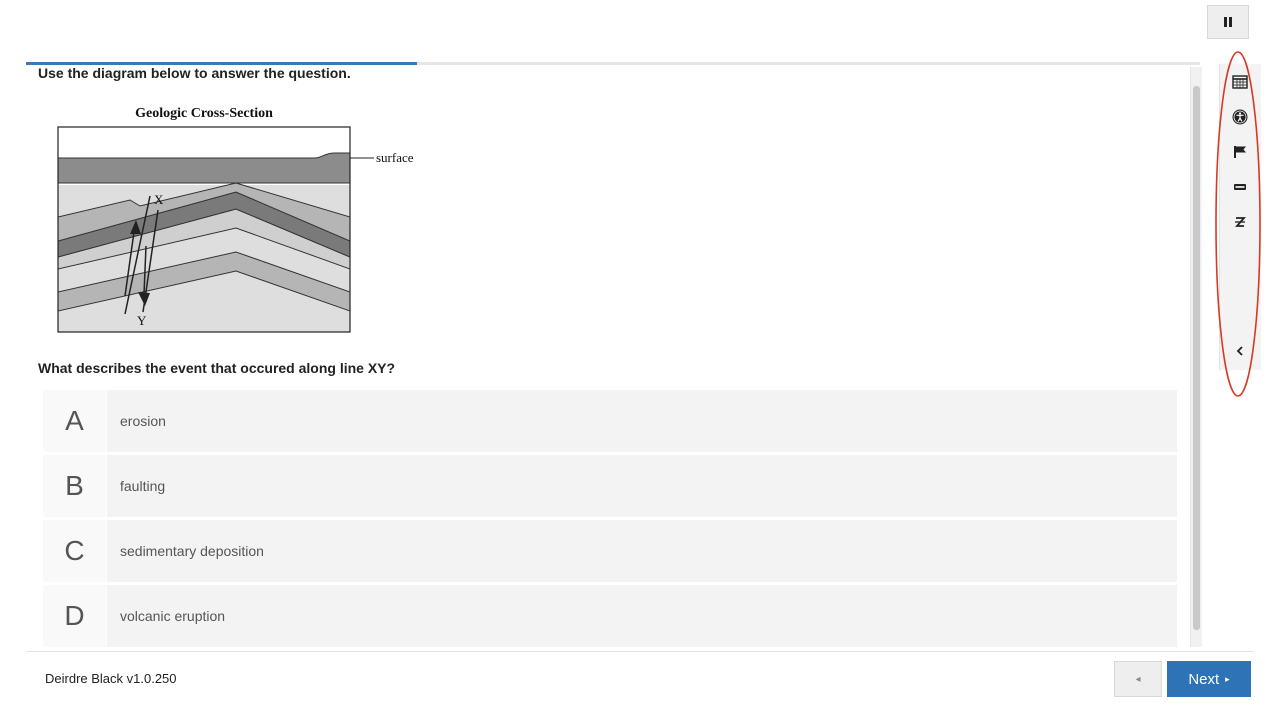  What do you see at coordinates (142, 320) in the screenshot?
I see `point-y-label: Y` at bounding box center [142, 320].